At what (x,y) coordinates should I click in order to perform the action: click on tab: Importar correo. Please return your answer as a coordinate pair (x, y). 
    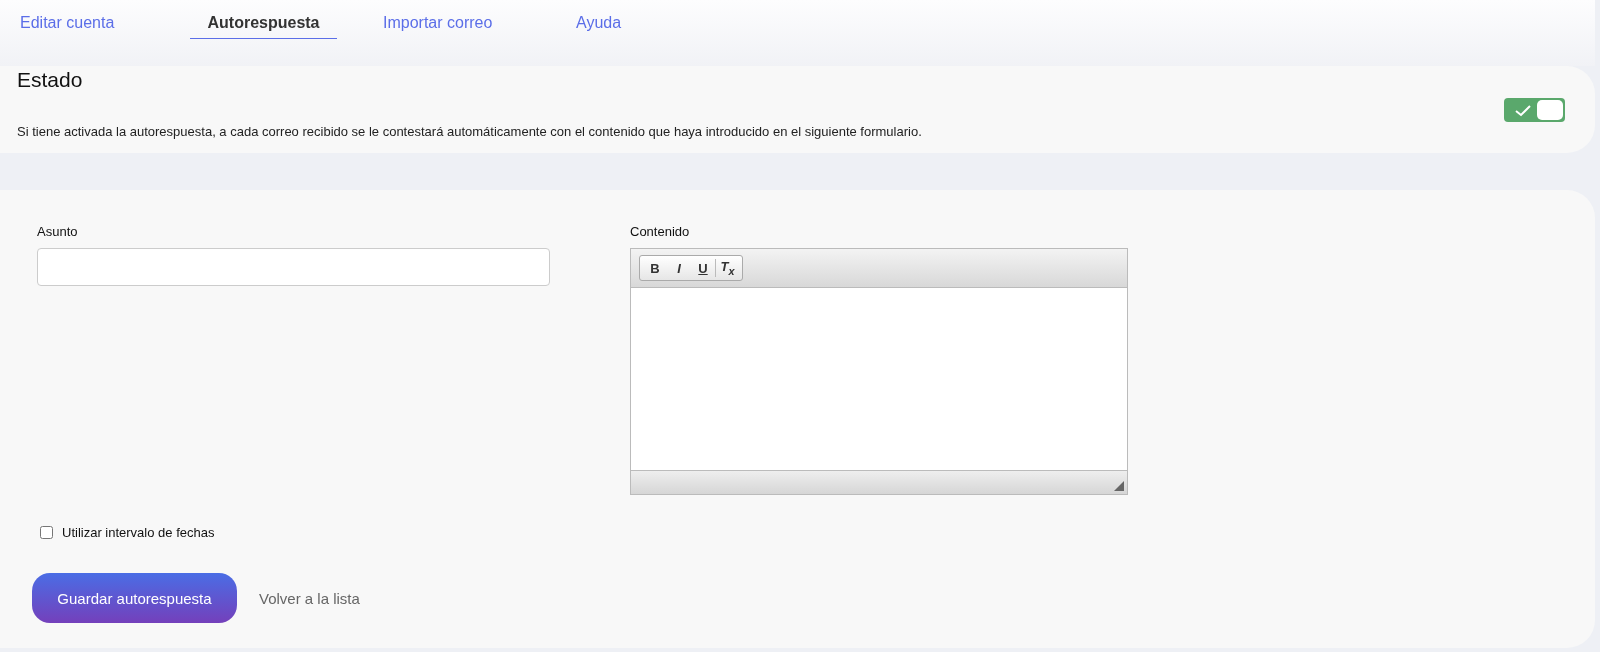
    Looking at the image, I should click on (438, 24).